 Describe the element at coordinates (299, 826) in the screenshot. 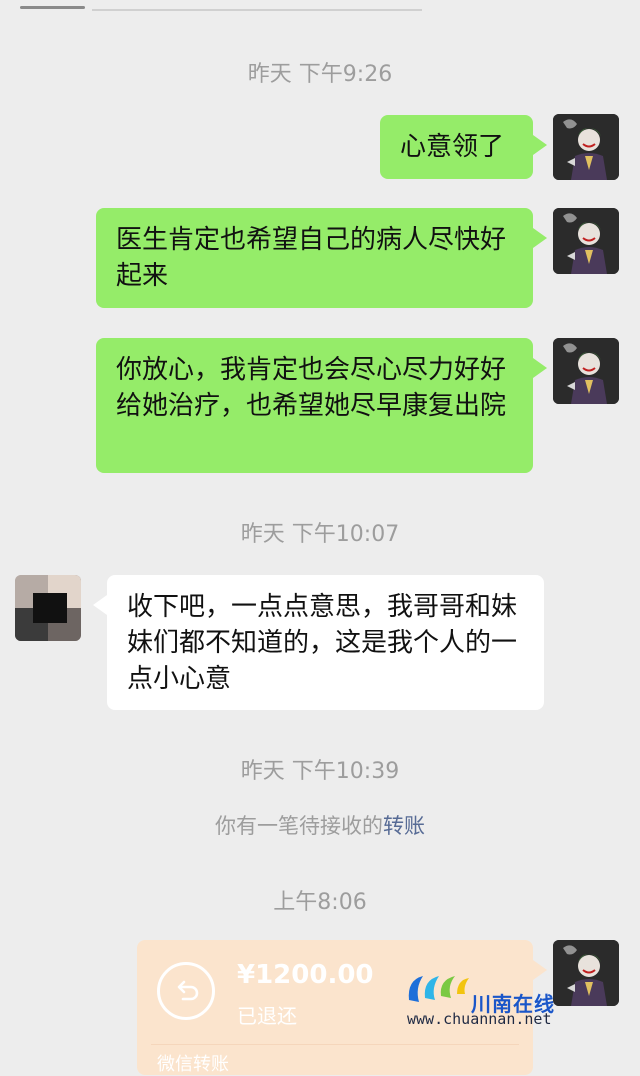

I see `system-notice-text: 你有一笔待接收的` at that location.